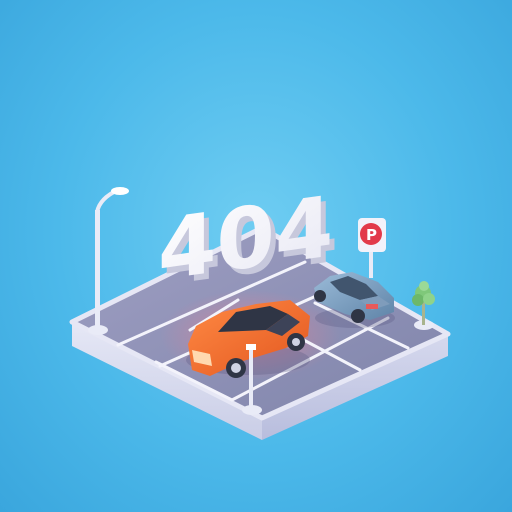  I want to click on blue-car, so click(354, 300).